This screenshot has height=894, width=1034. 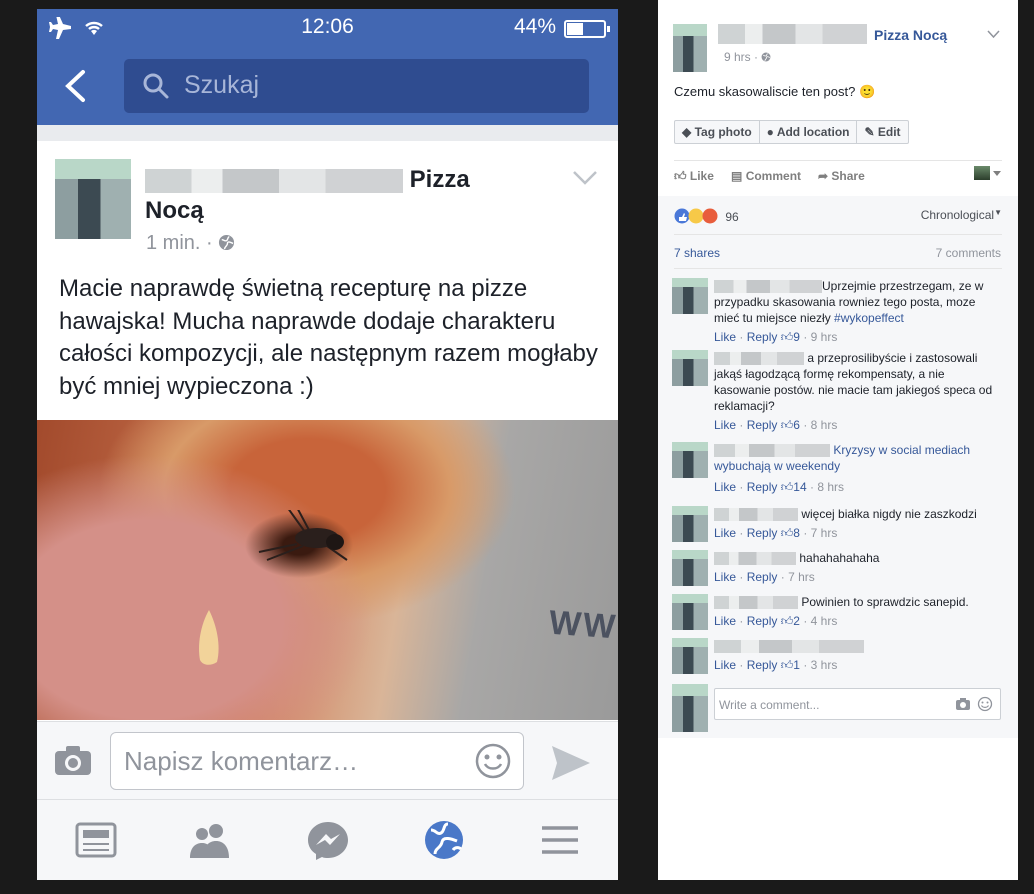 I want to click on comment-like-count: 9, so click(x=796, y=337).